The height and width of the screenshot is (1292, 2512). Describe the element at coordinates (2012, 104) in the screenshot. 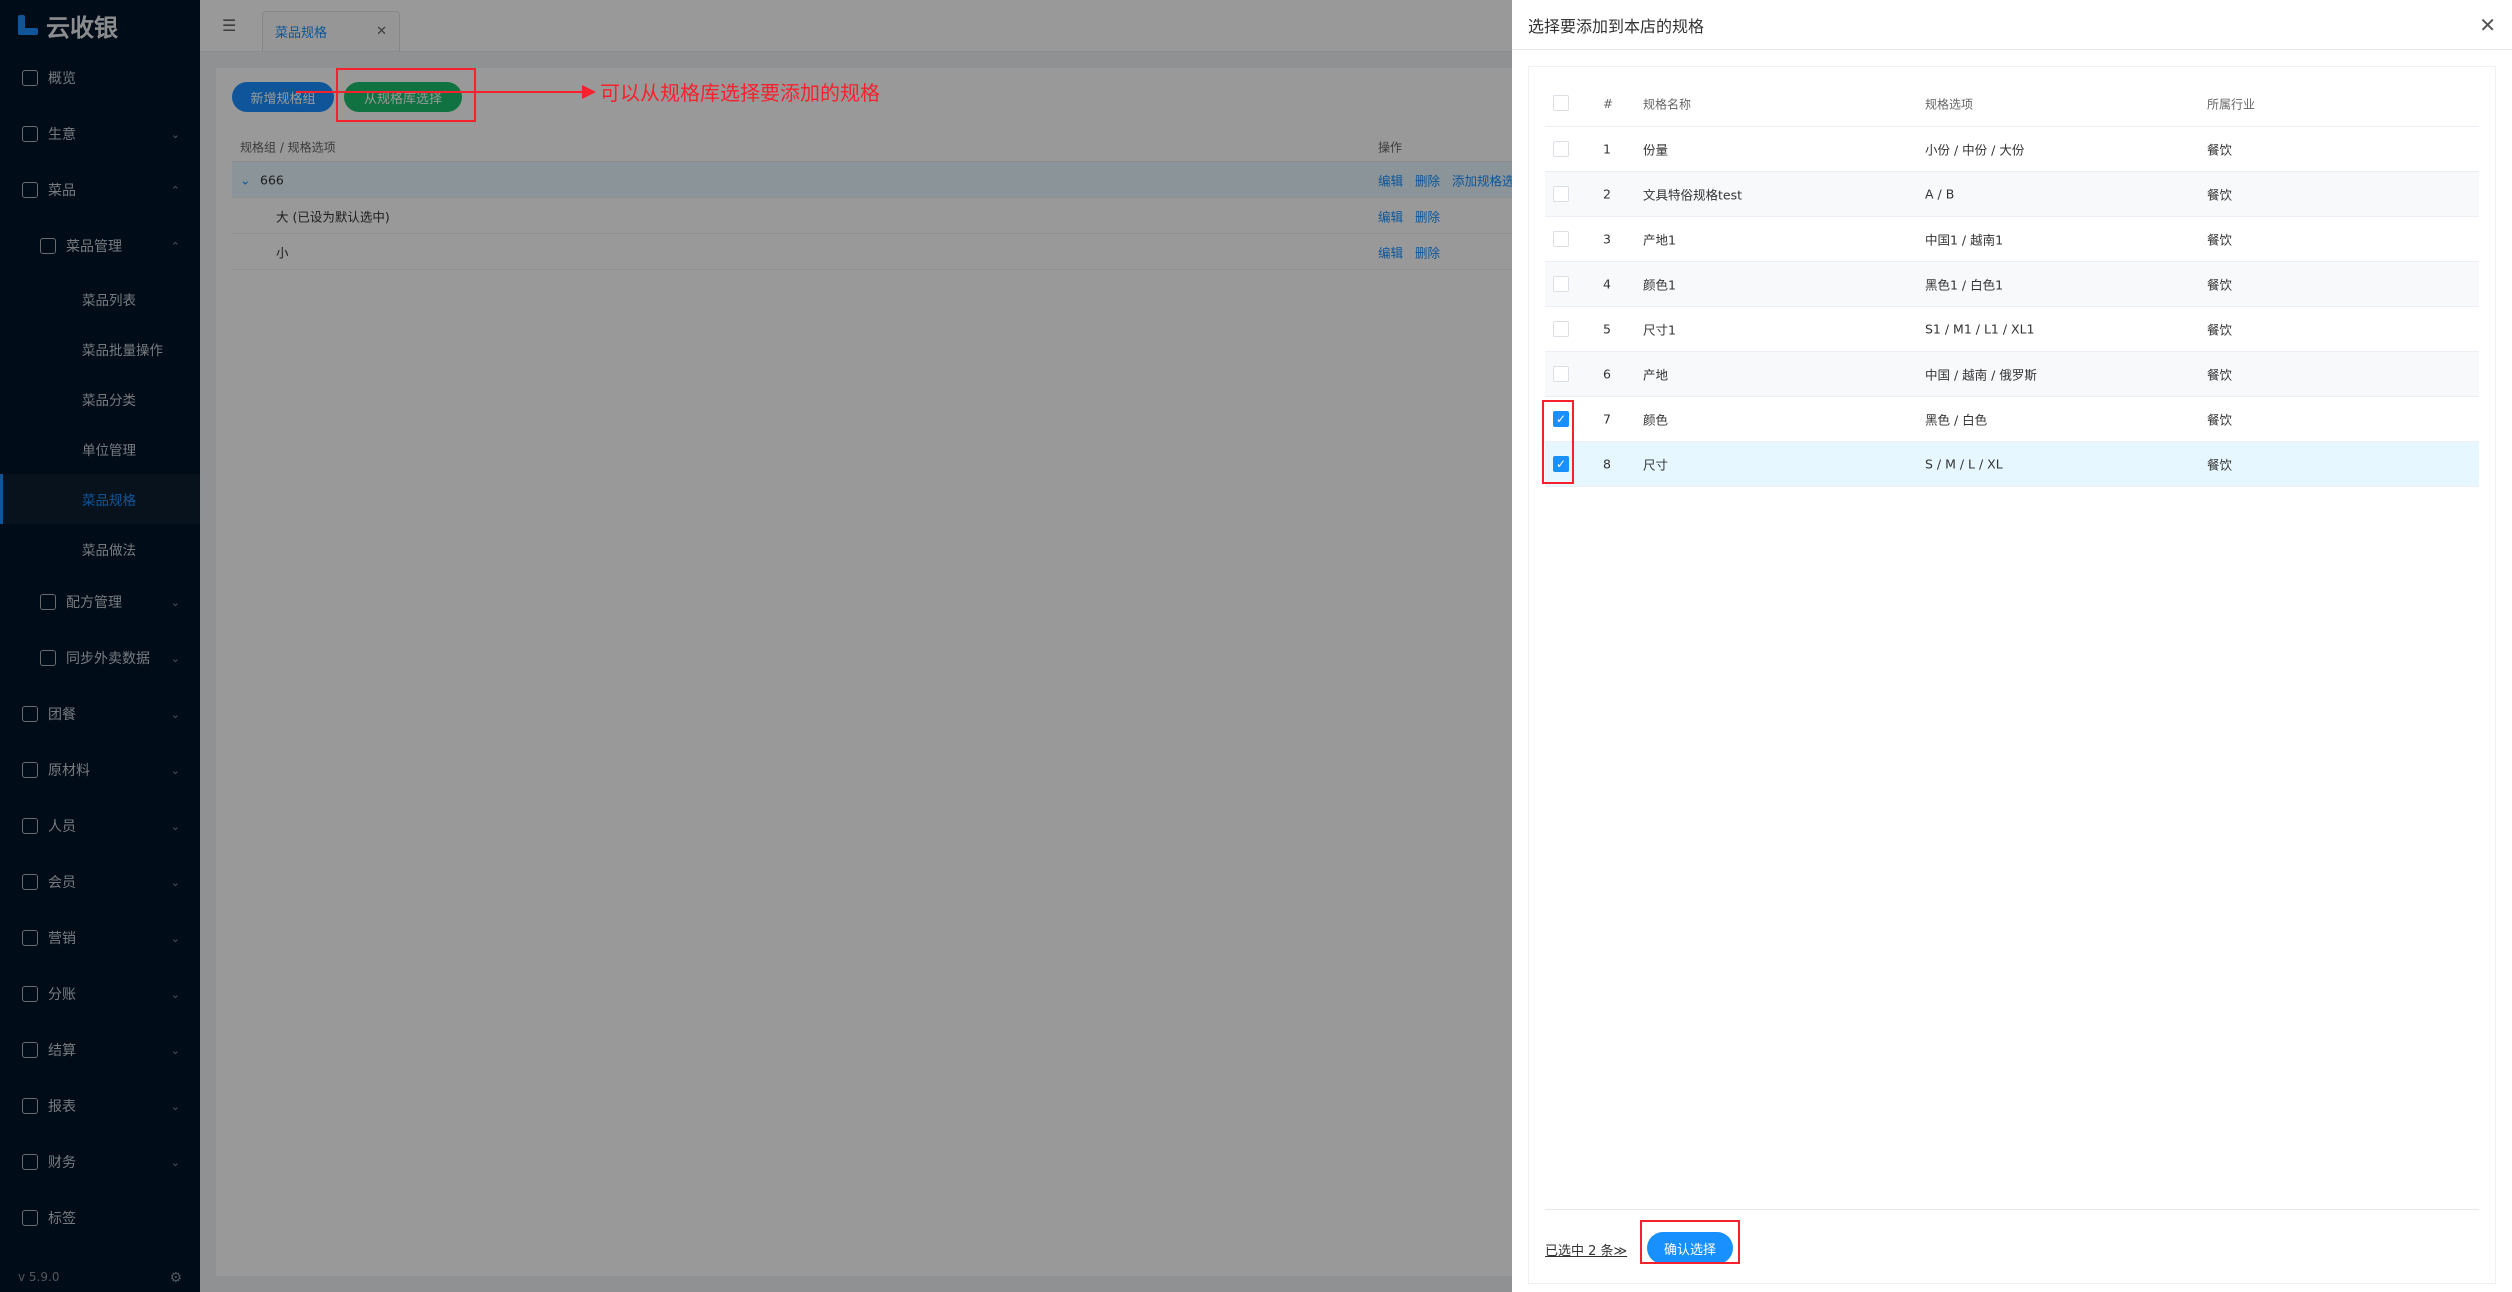

I see `table-header: # 规格名称 规格选项 所属行业` at that location.